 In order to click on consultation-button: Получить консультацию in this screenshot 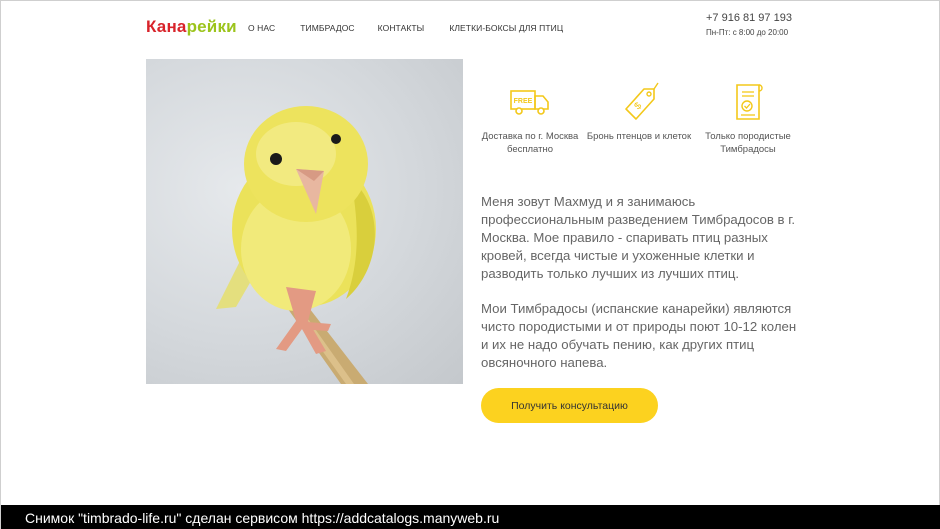, I will do `click(569, 405)`.